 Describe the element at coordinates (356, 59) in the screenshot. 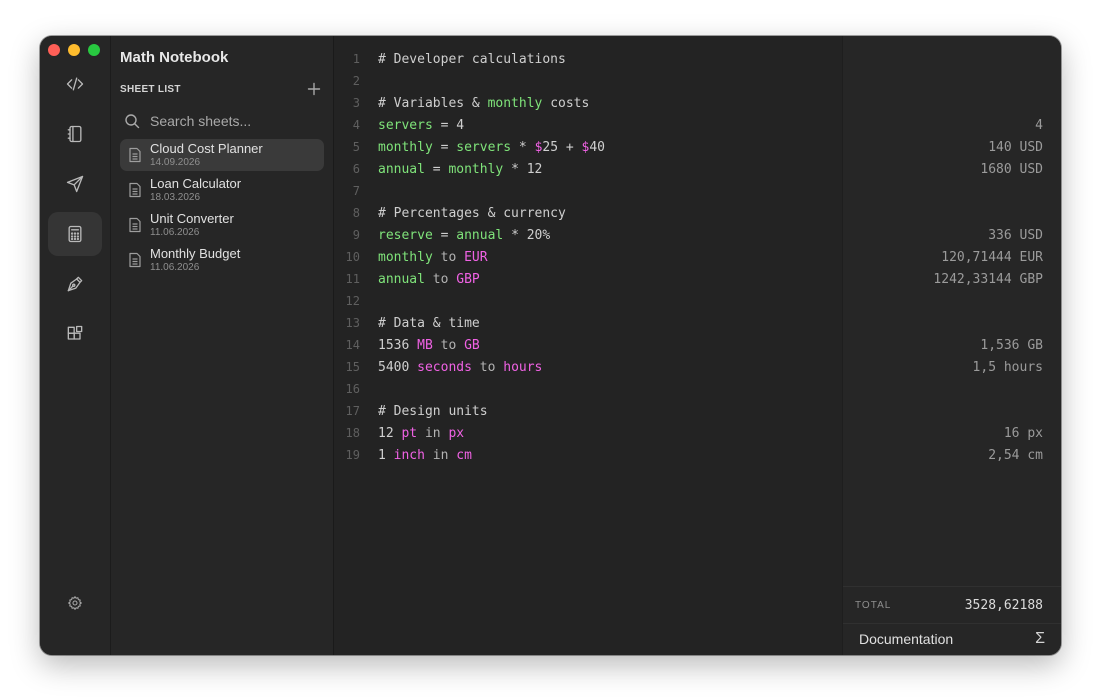

I see `line-number: 1` at that location.